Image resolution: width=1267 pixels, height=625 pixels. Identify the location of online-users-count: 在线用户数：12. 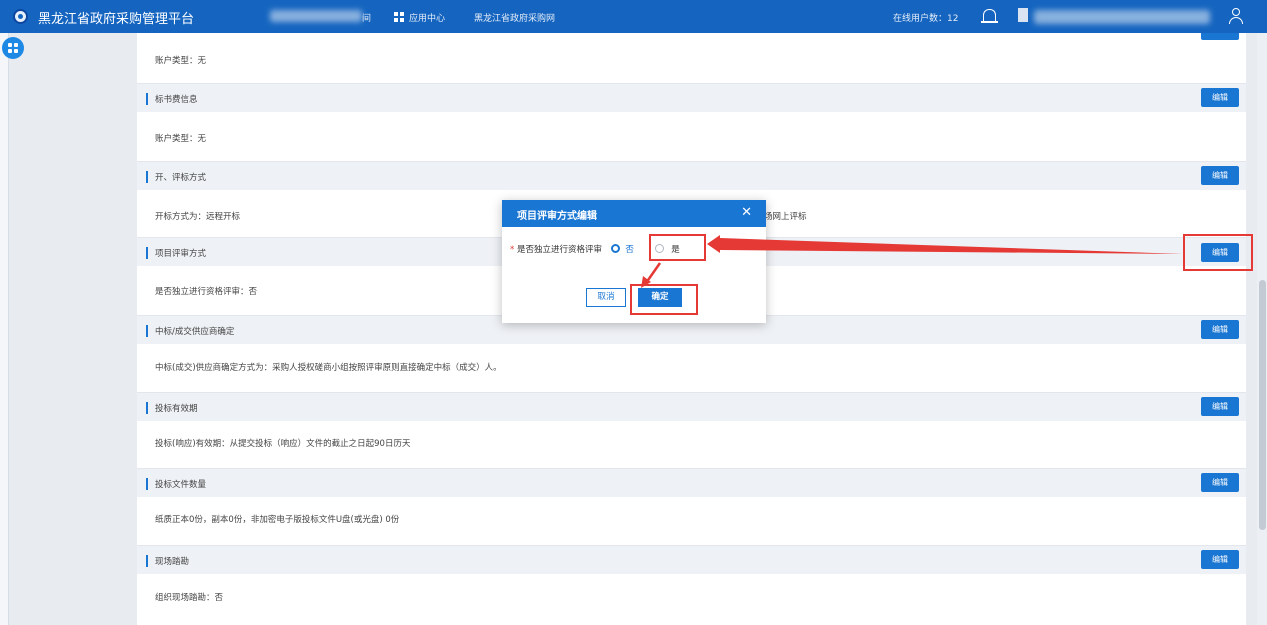
(926, 19).